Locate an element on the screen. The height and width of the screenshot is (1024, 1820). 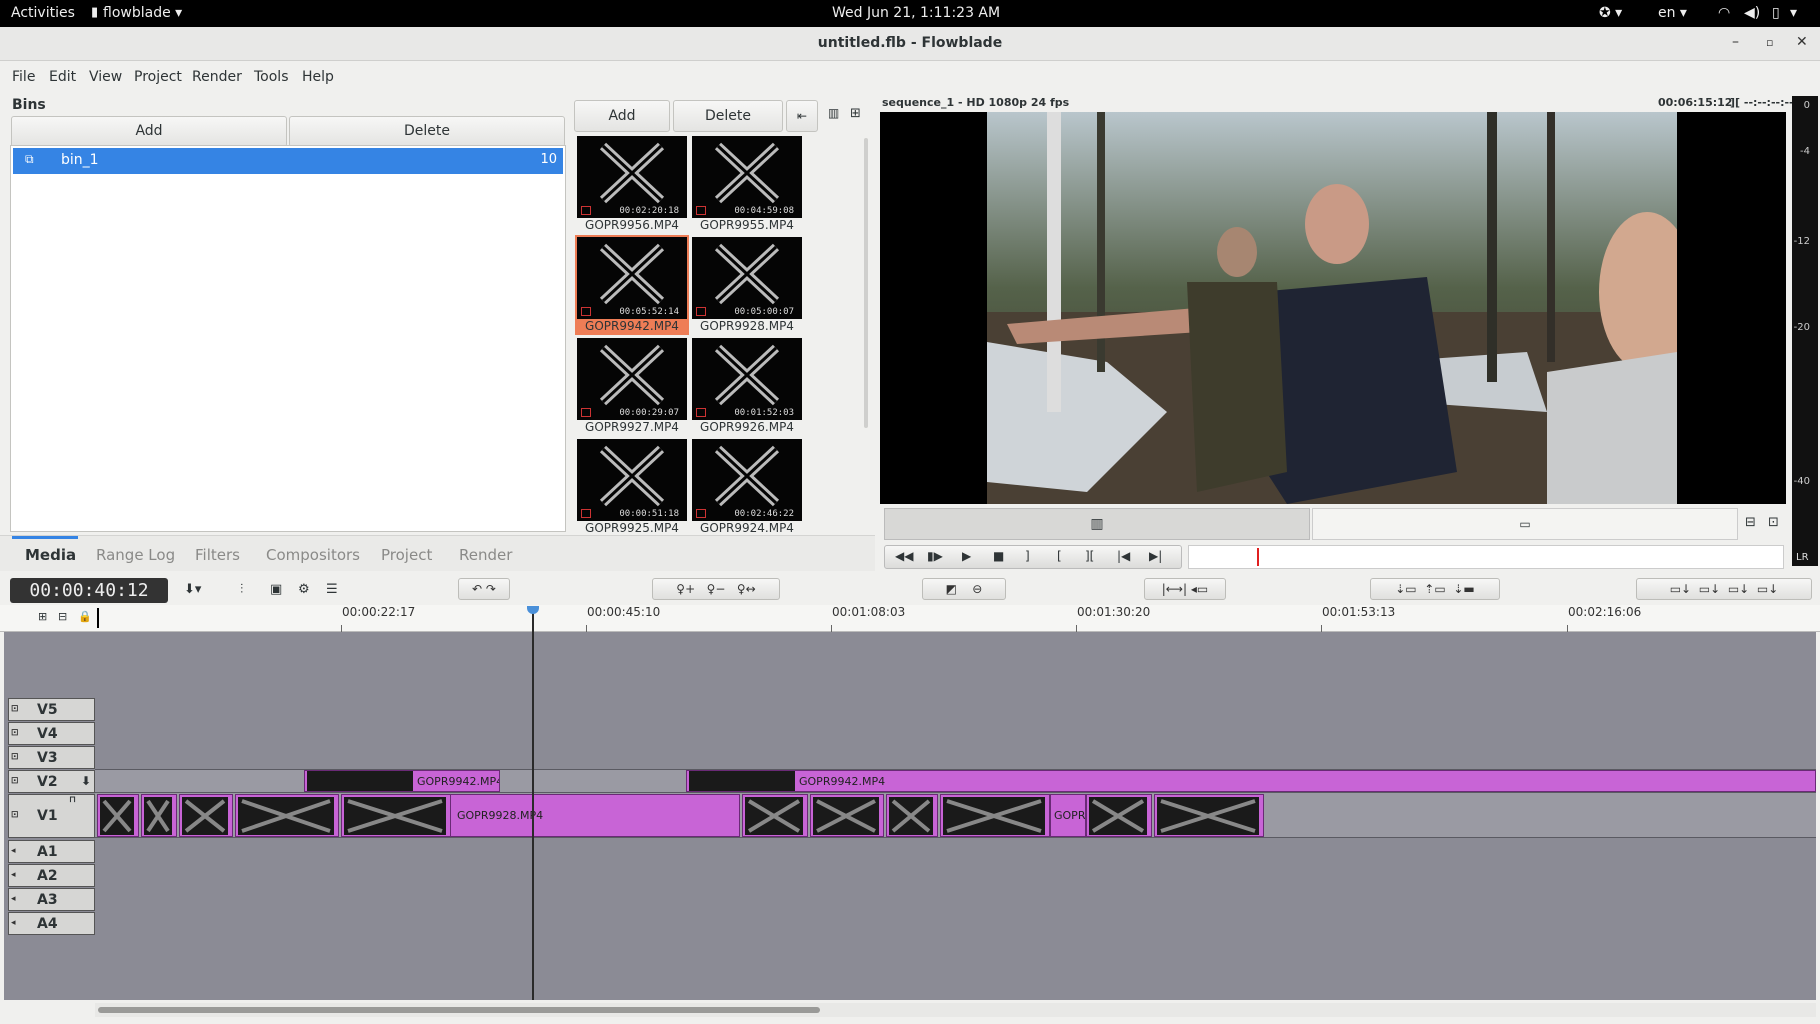
media-add-button: Add is located at coordinates (622, 116).